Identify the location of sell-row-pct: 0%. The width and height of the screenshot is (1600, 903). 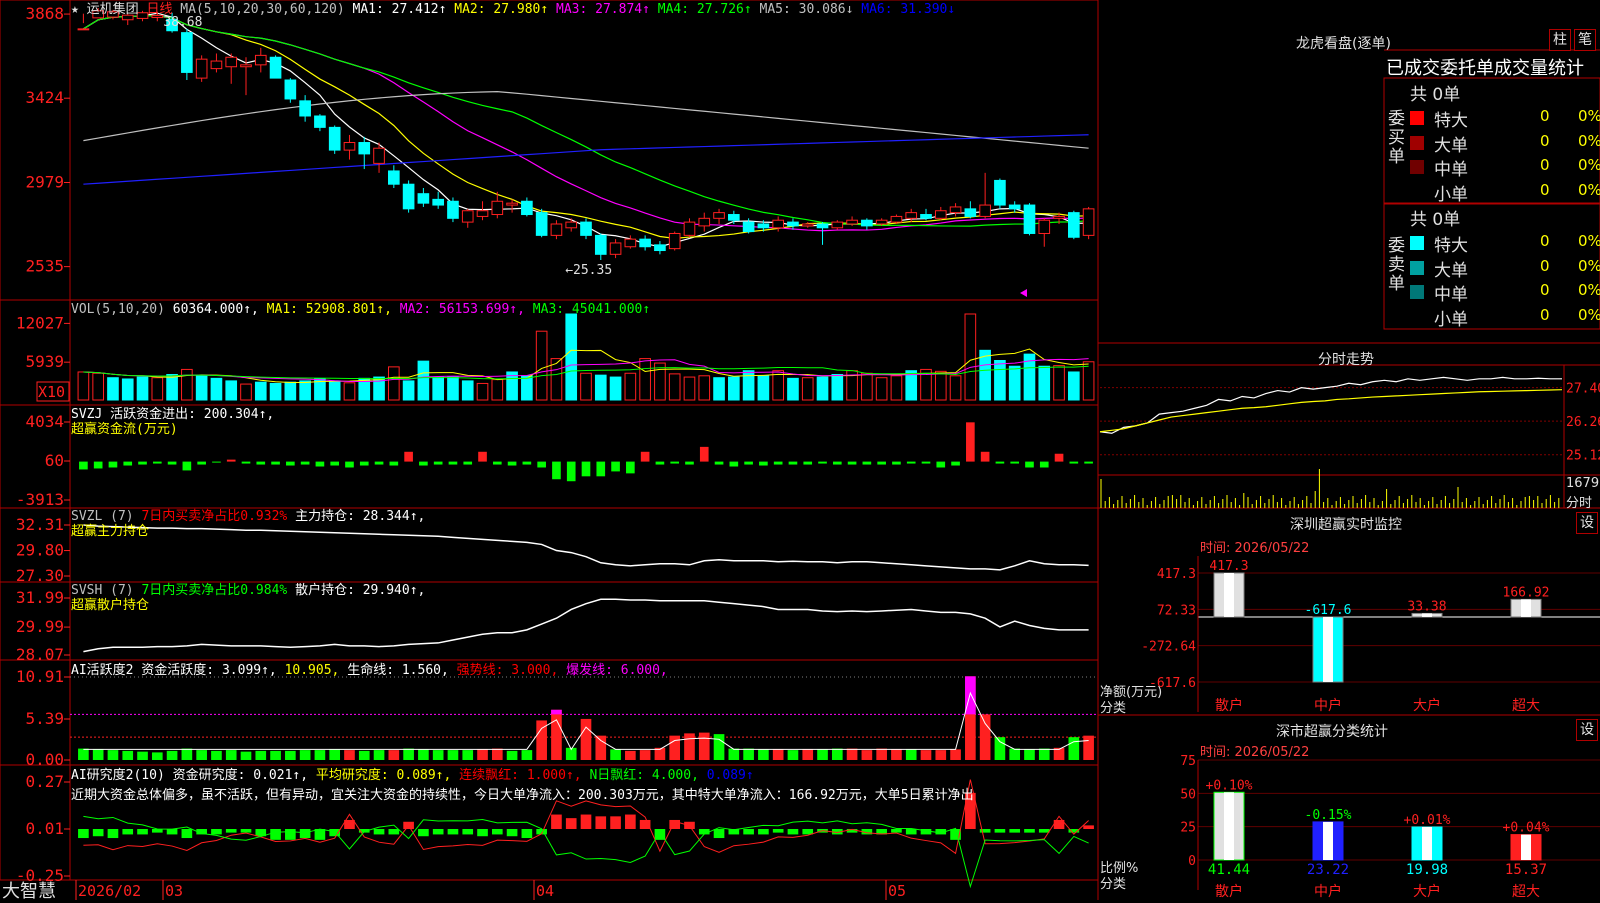
(1589, 265).